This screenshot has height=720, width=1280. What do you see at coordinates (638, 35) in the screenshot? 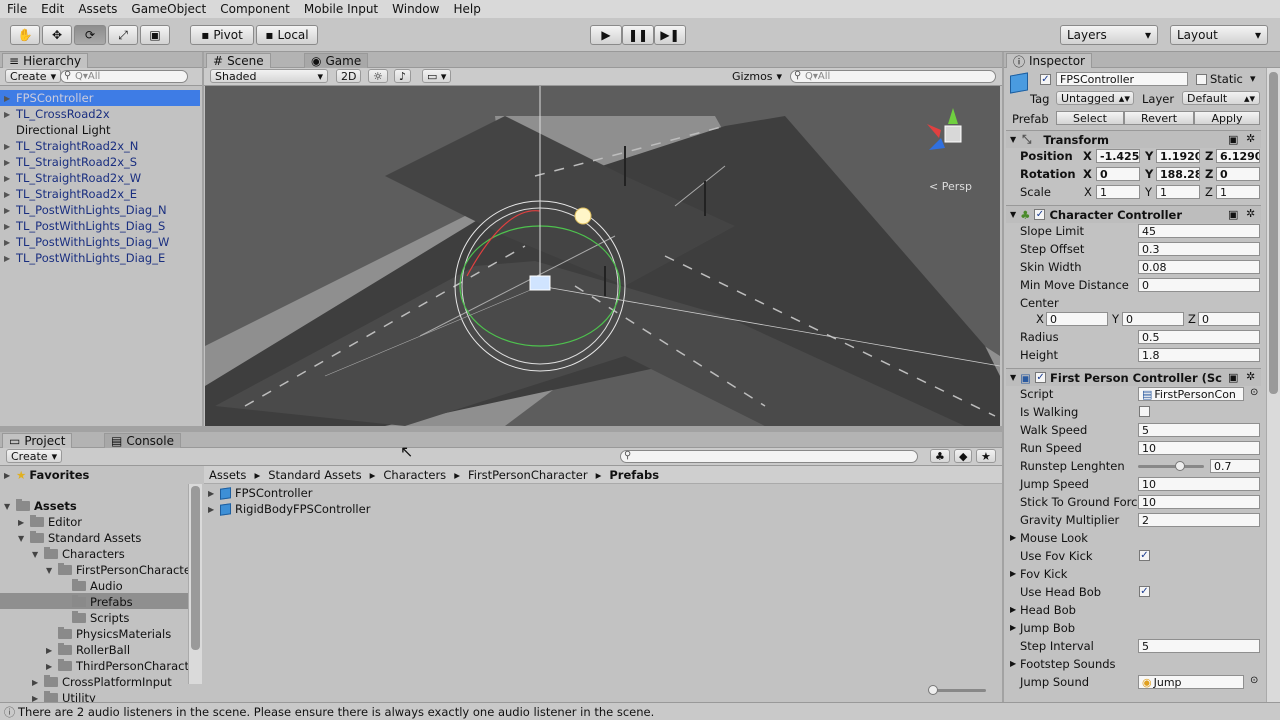
I see `pause-button: ❚❚` at bounding box center [638, 35].